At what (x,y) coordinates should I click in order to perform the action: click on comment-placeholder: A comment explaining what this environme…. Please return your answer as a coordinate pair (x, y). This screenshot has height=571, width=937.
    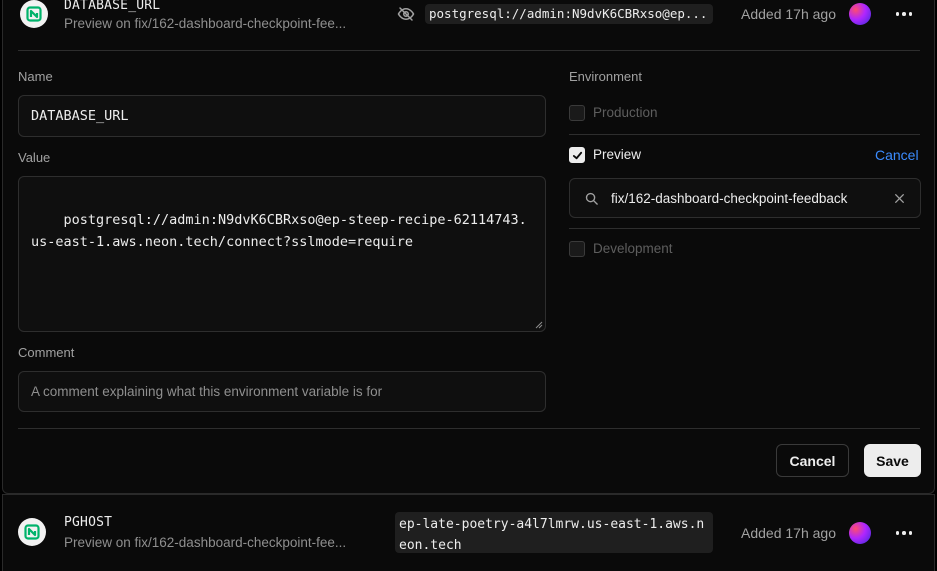
    Looking at the image, I should click on (207, 391).